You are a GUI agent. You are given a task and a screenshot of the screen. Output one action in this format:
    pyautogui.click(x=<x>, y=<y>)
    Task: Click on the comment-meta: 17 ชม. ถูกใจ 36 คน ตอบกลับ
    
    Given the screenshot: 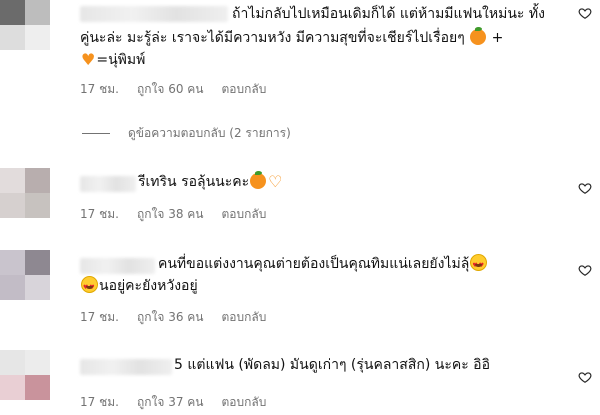 What is the action you would take?
    pyautogui.click(x=182, y=317)
    